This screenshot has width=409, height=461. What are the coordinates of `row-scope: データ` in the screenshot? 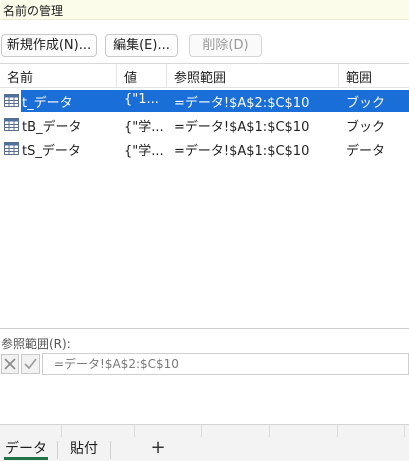 It's located at (366, 151).